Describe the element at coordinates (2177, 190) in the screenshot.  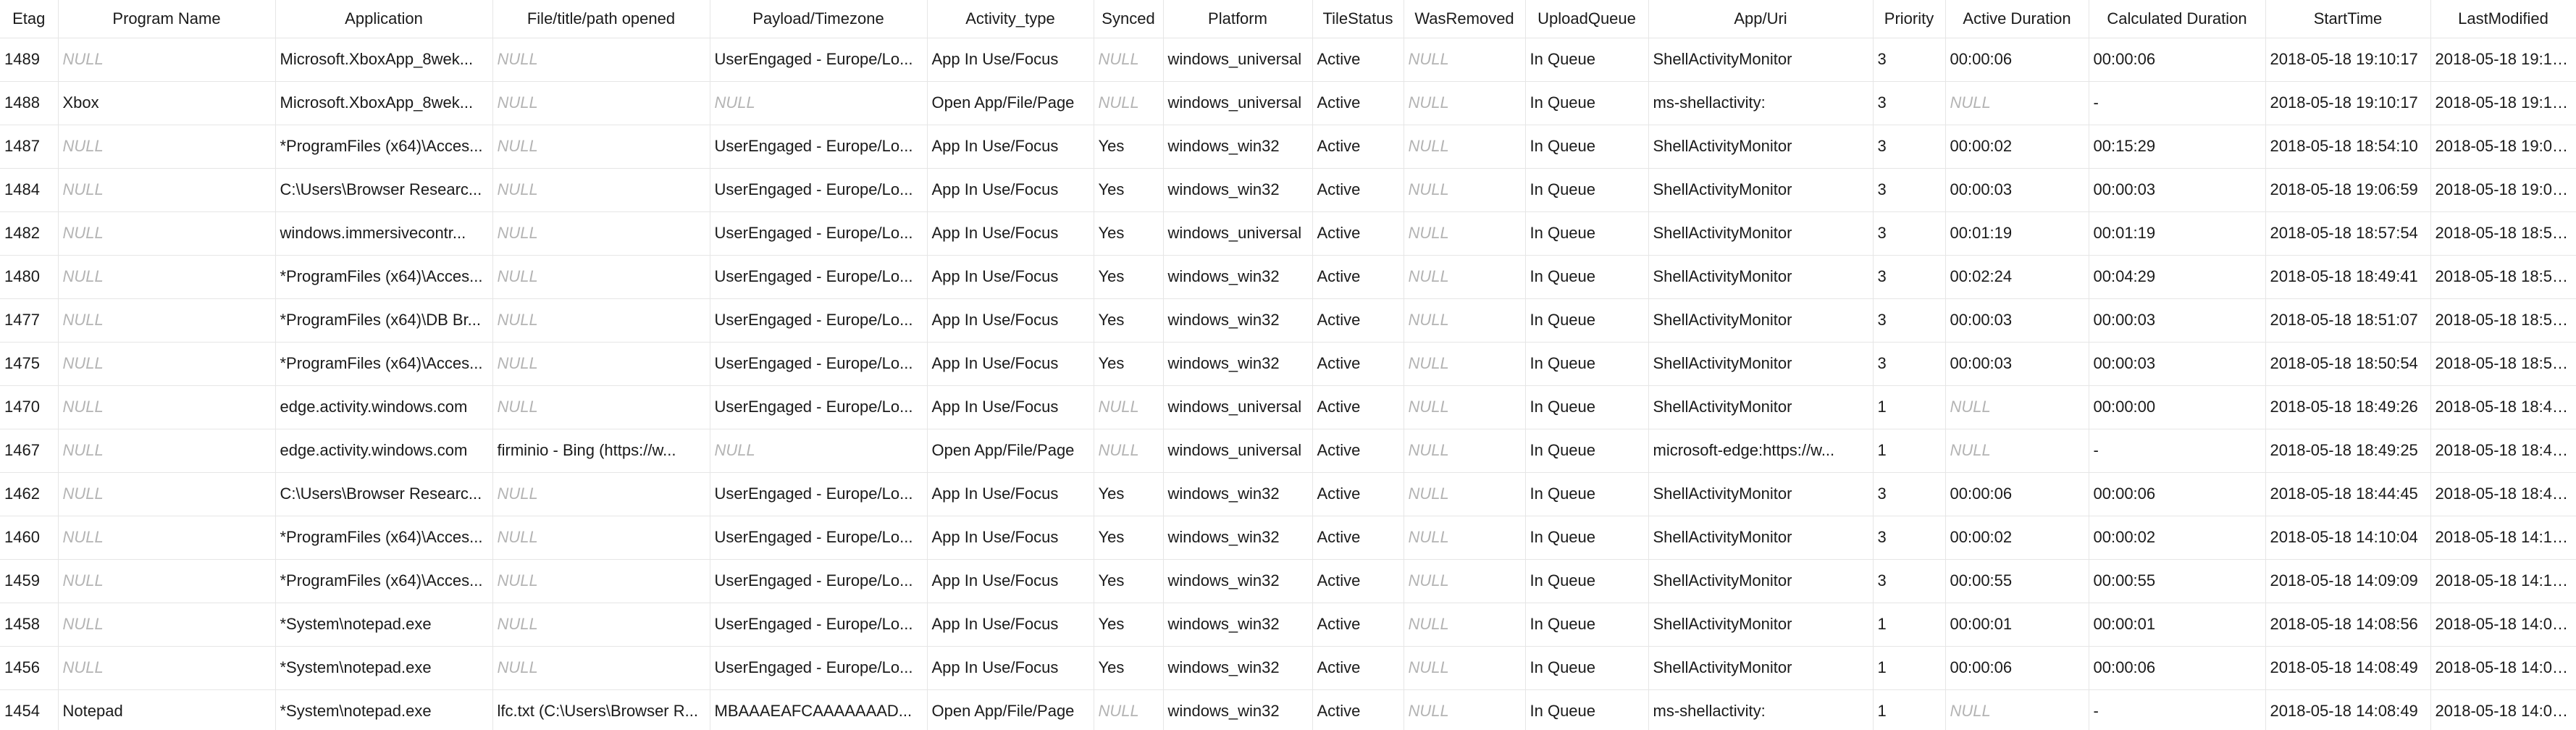
I see `table-cell: 00:00:03` at that location.